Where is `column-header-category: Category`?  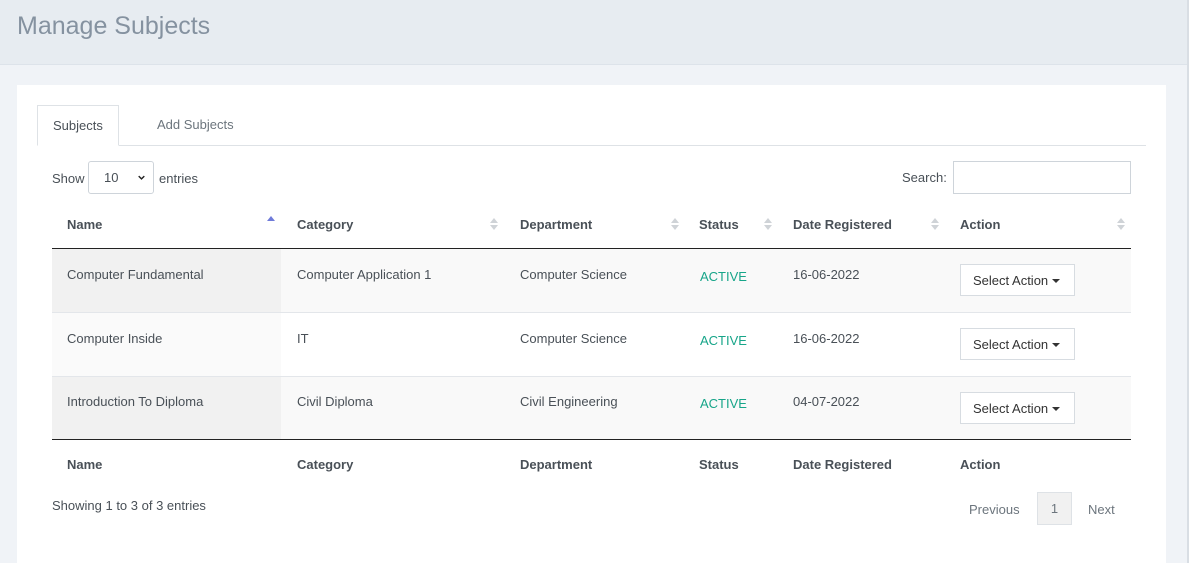 column-header-category: Category is located at coordinates (325, 224).